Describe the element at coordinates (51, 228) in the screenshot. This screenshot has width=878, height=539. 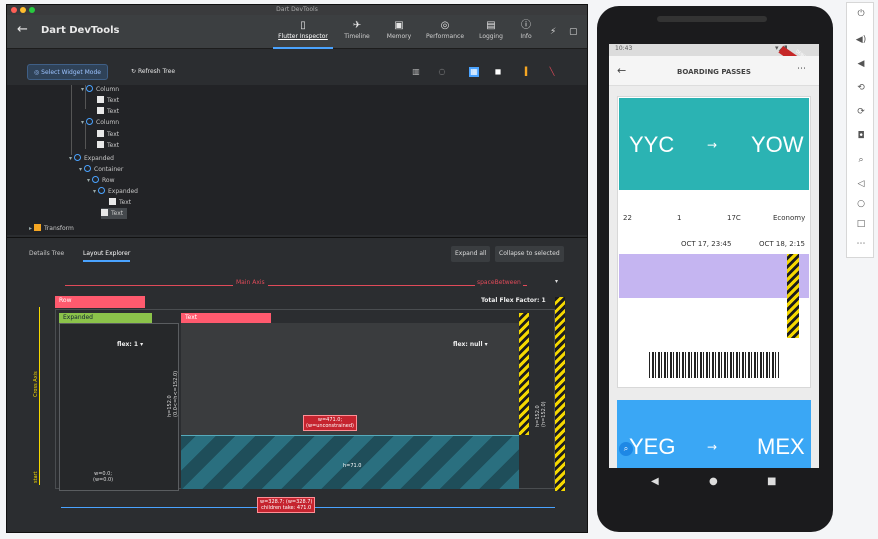
I see `tree-node-transform: ▸ Transform` at that location.